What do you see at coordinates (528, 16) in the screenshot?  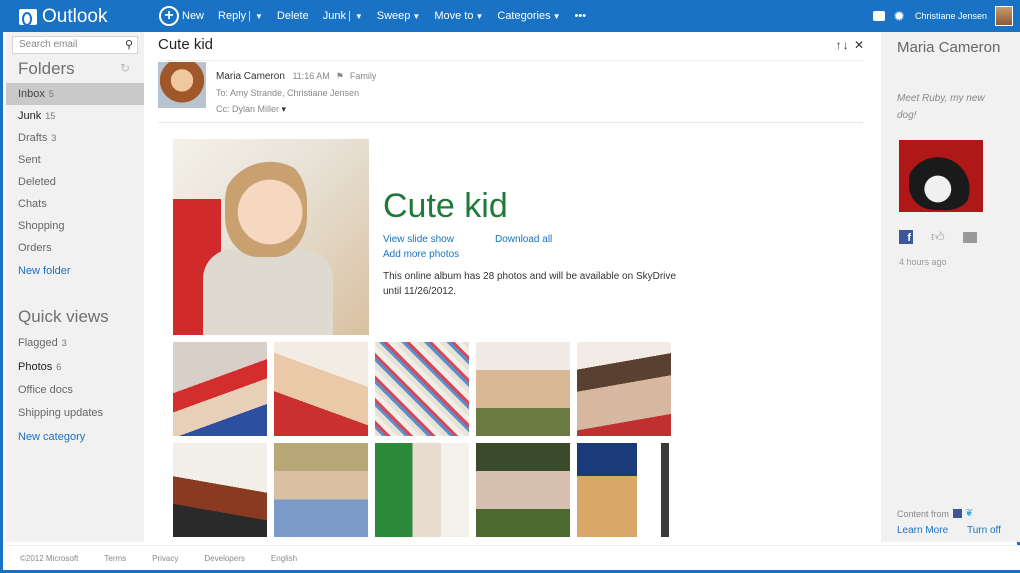 I see `categories-button: Categories ▼` at bounding box center [528, 16].